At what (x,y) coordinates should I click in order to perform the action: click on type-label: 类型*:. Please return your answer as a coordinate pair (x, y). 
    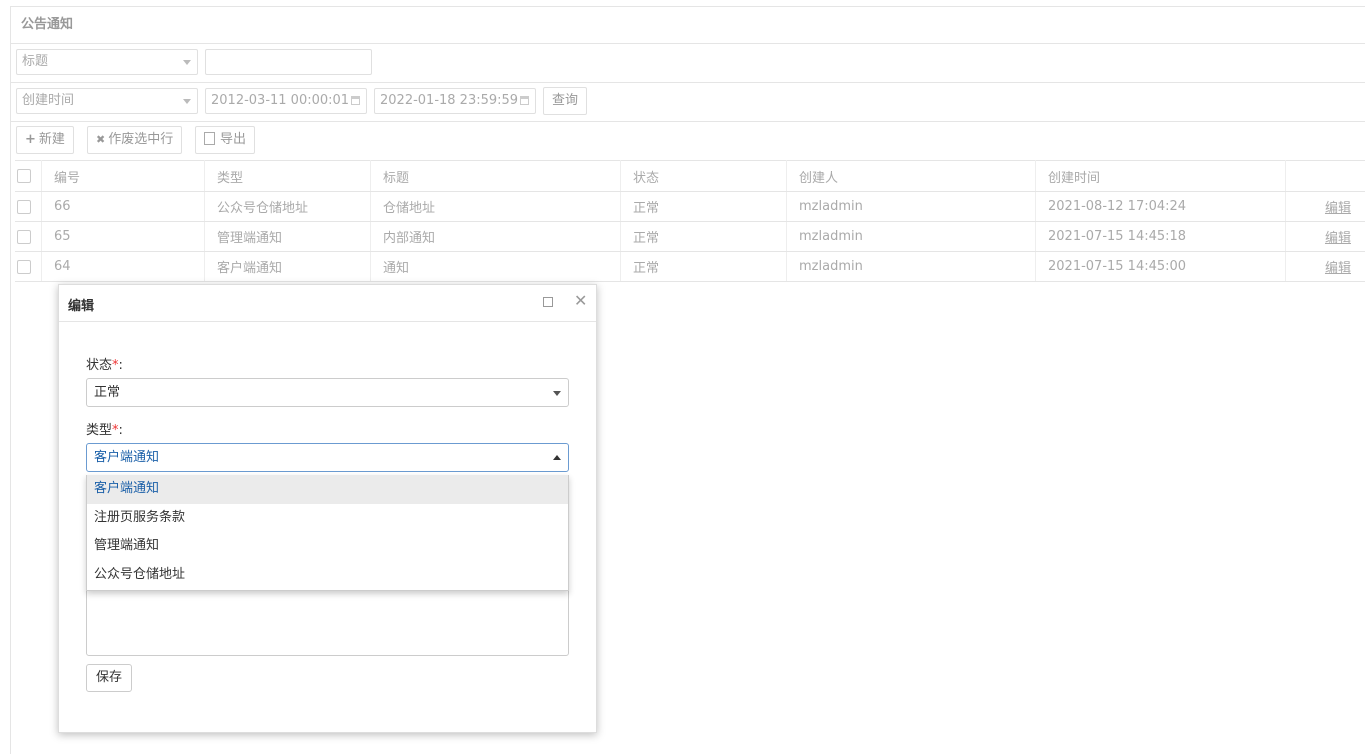
    Looking at the image, I should click on (104, 428).